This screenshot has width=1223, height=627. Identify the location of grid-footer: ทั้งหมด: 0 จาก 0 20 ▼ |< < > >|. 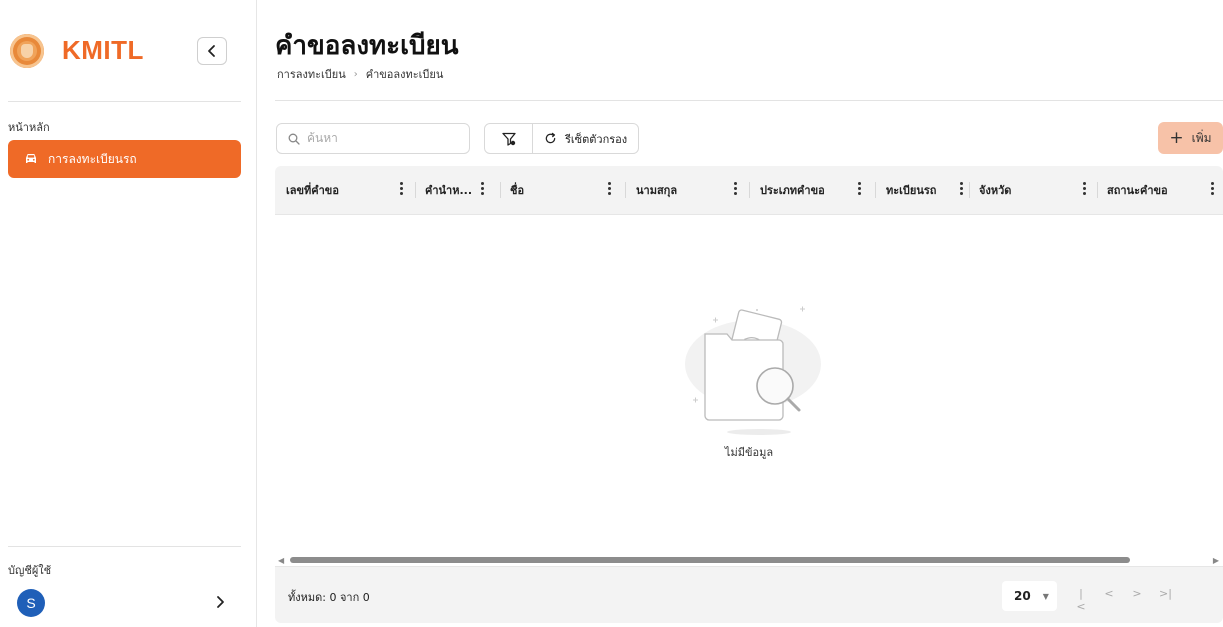
(749, 594).